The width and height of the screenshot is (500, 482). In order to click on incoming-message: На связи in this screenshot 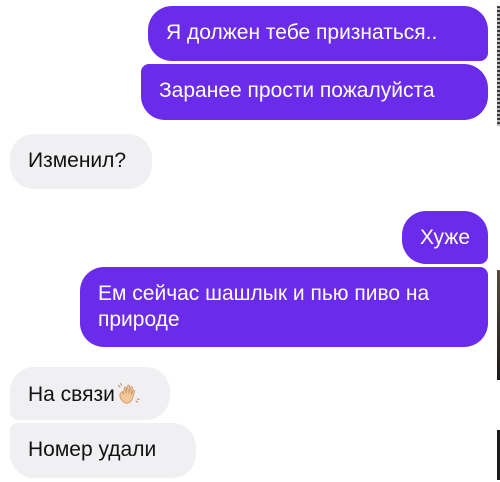, I will do `click(90, 393)`.